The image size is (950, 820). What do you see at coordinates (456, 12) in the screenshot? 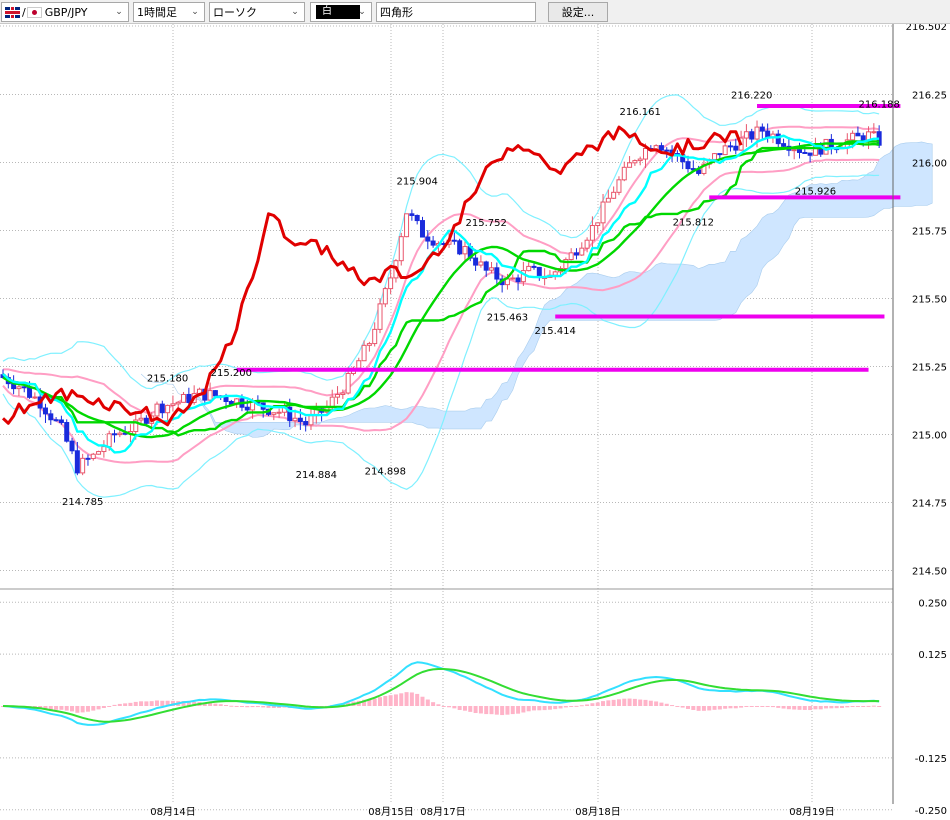
I see `drawing-tool-field: 四角形` at bounding box center [456, 12].